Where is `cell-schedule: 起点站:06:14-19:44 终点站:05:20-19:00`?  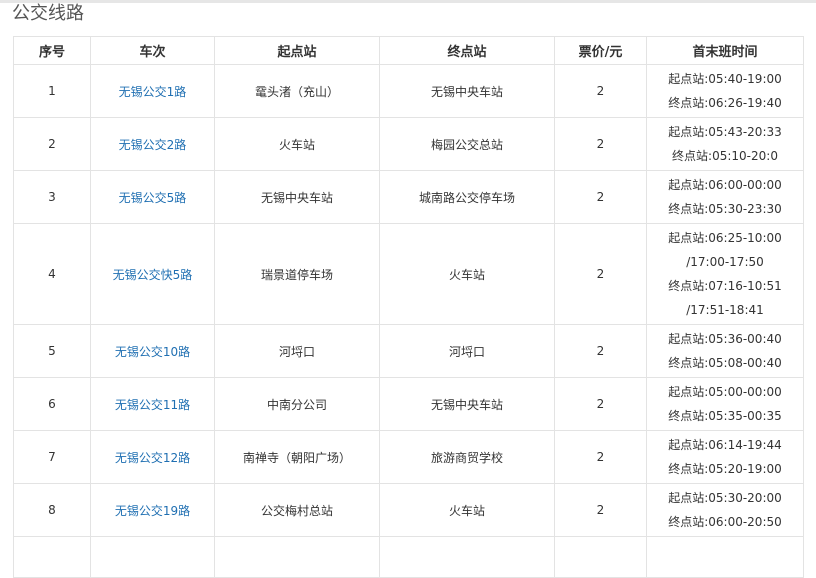 cell-schedule: 起点站:06:14-19:44 终点站:05:20-19:00 is located at coordinates (725, 457).